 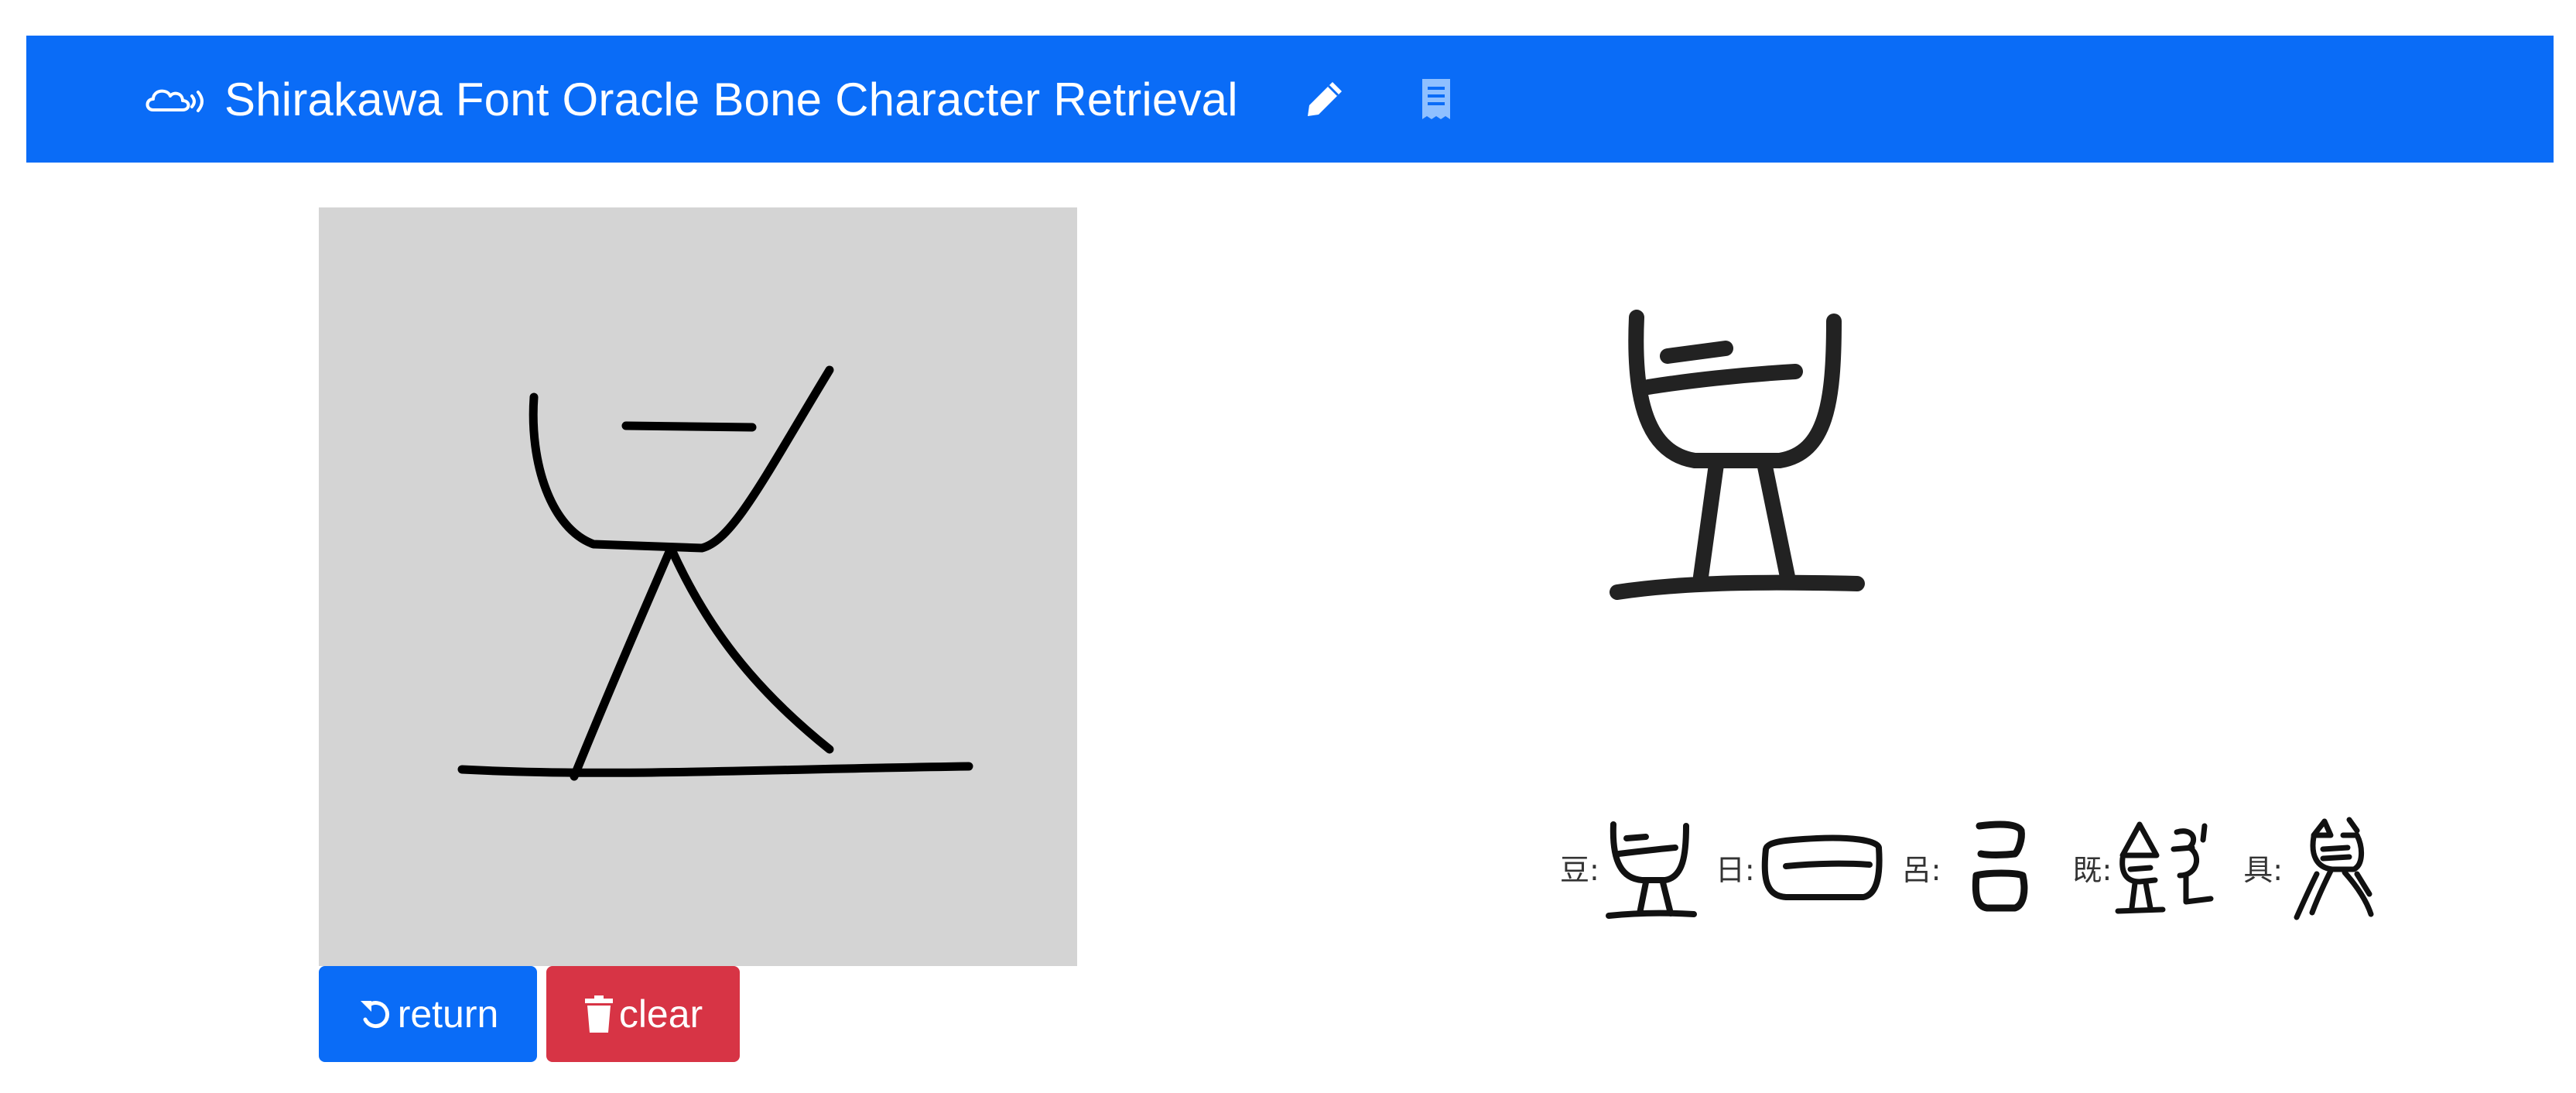 I want to click on pencil-icon, so click(x=1324, y=99).